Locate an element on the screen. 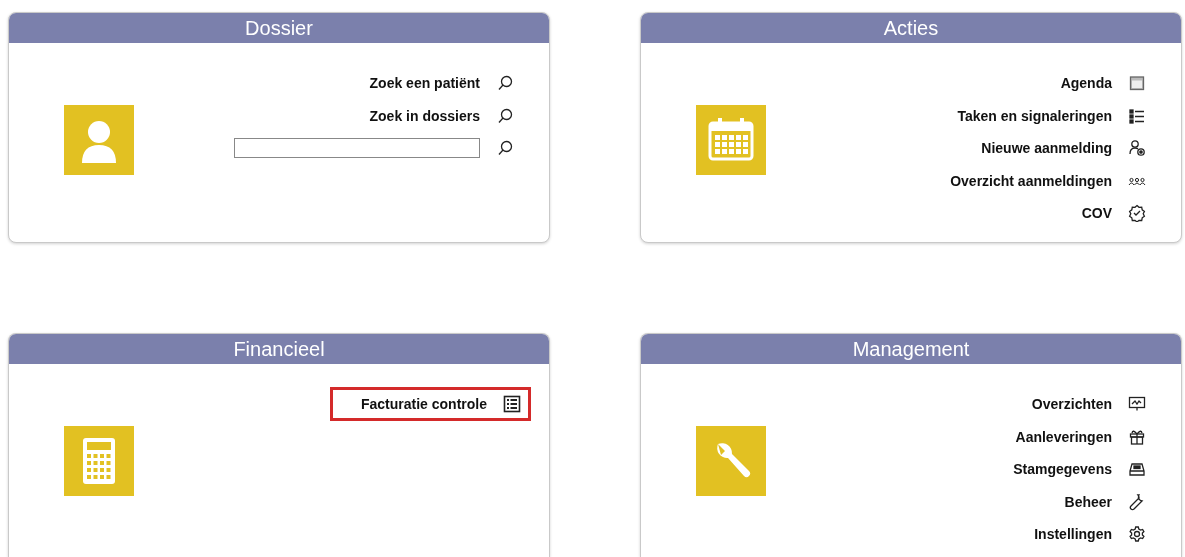 The width and height of the screenshot is (1185, 557). menu-link: Overzichten is located at coordinates (1071, 404).